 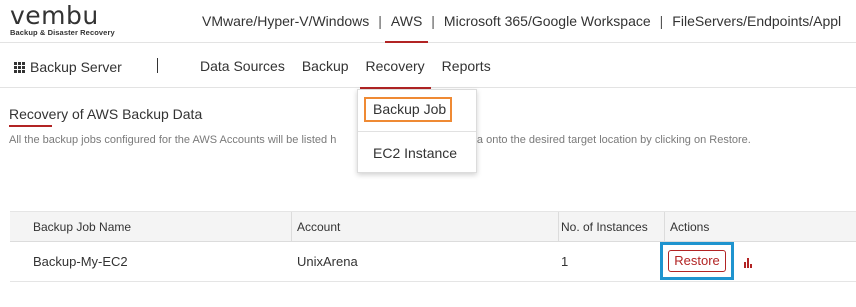 What do you see at coordinates (417, 153) in the screenshot?
I see `menu-item-ec2-instance: EC2 Instance` at bounding box center [417, 153].